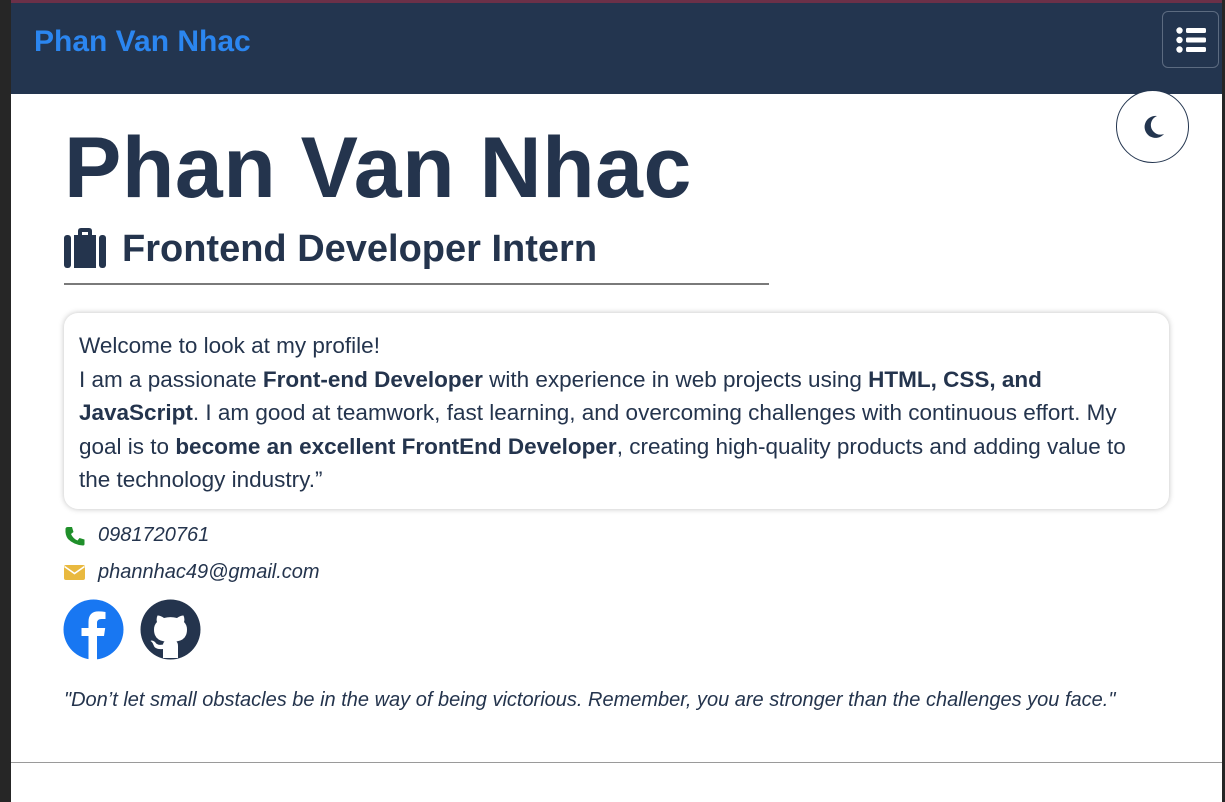 The height and width of the screenshot is (802, 1225). What do you see at coordinates (396, 446) in the screenshot?
I see `intro-highlight: become an excellent FrontEnd Developer` at bounding box center [396, 446].